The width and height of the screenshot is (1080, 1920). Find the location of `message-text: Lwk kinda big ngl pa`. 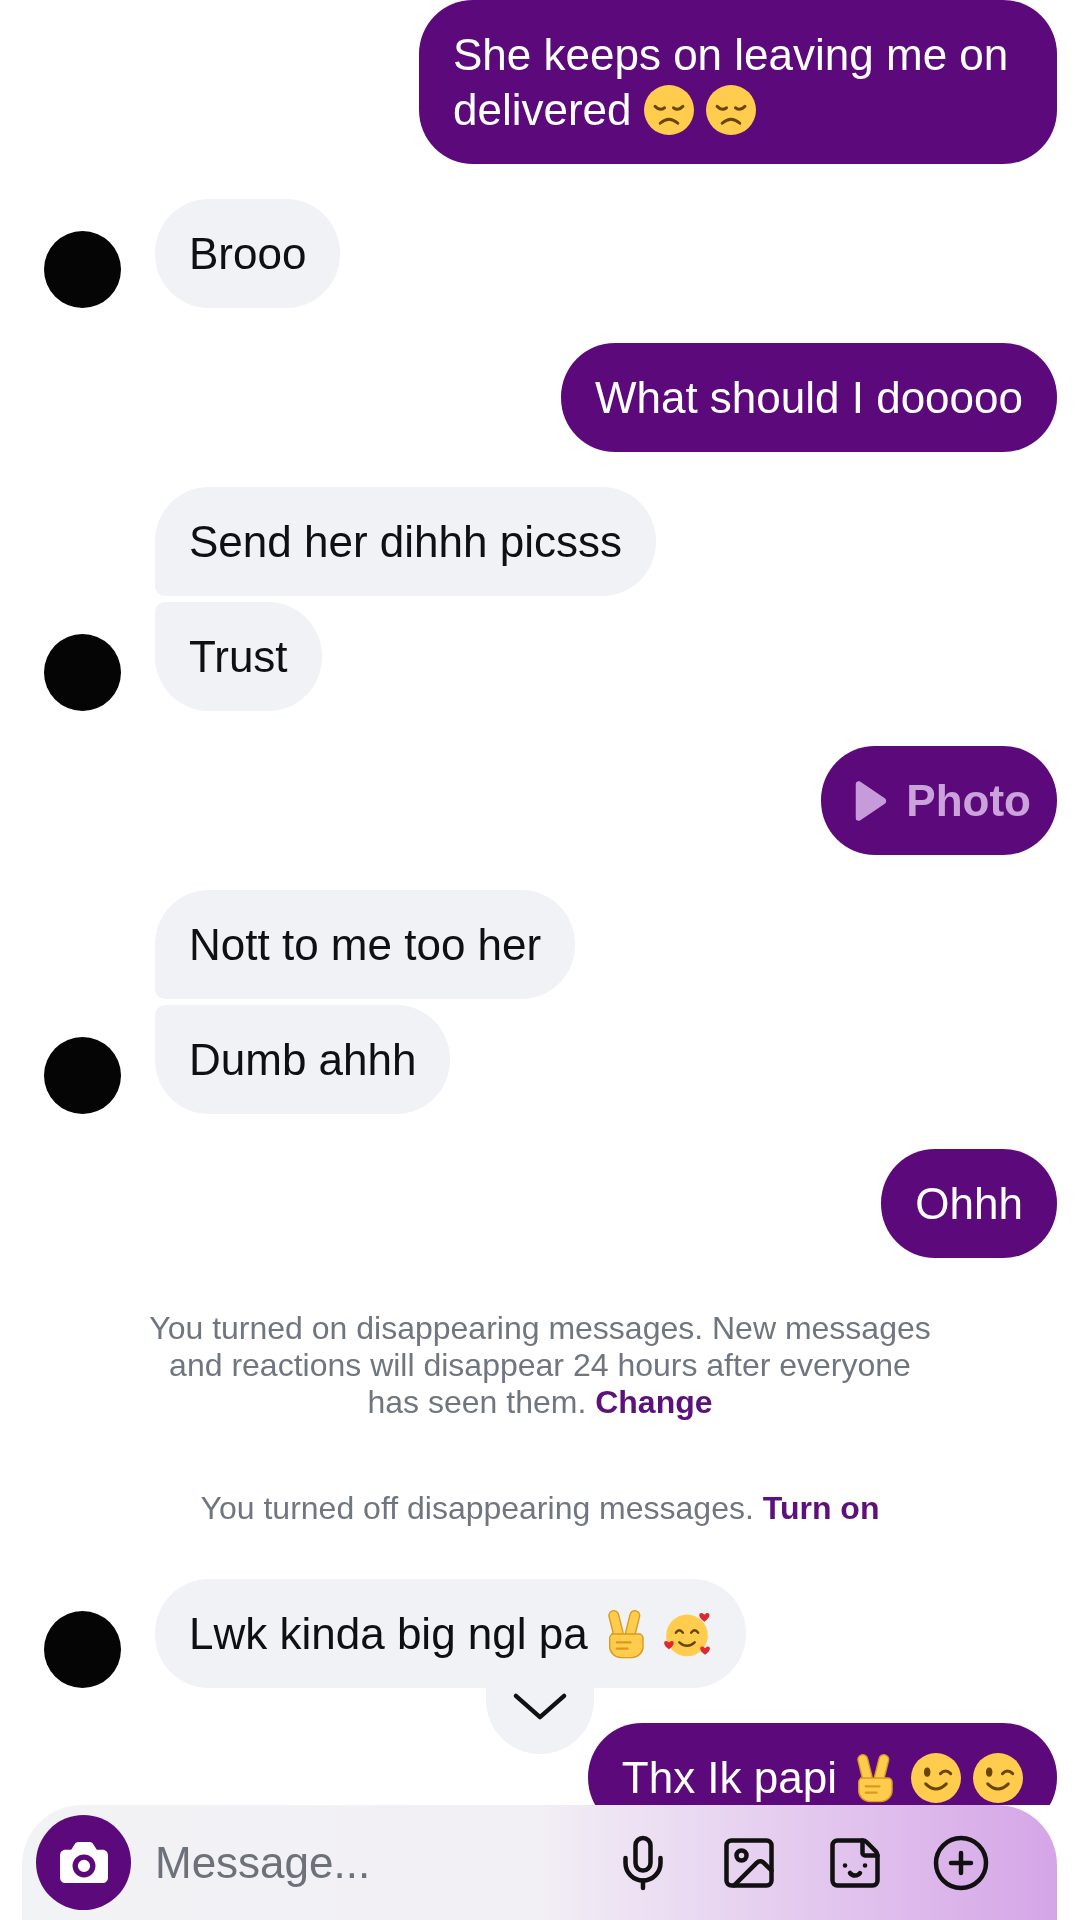

message-text: Lwk kinda big ngl pa is located at coordinates (450, 1633).